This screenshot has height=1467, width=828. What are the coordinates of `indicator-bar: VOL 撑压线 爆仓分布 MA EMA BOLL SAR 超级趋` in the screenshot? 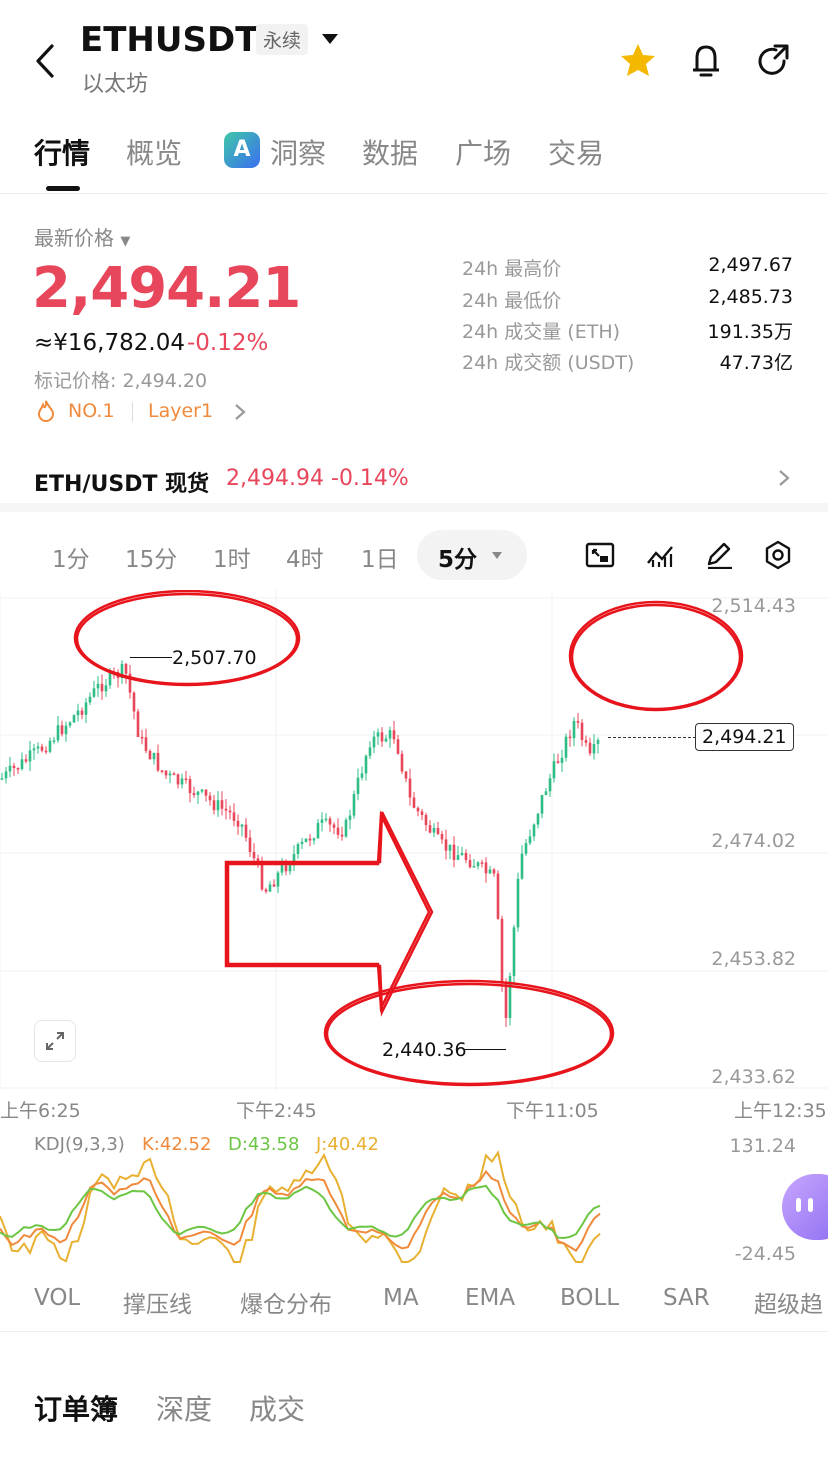 It's located at (414, 1301).